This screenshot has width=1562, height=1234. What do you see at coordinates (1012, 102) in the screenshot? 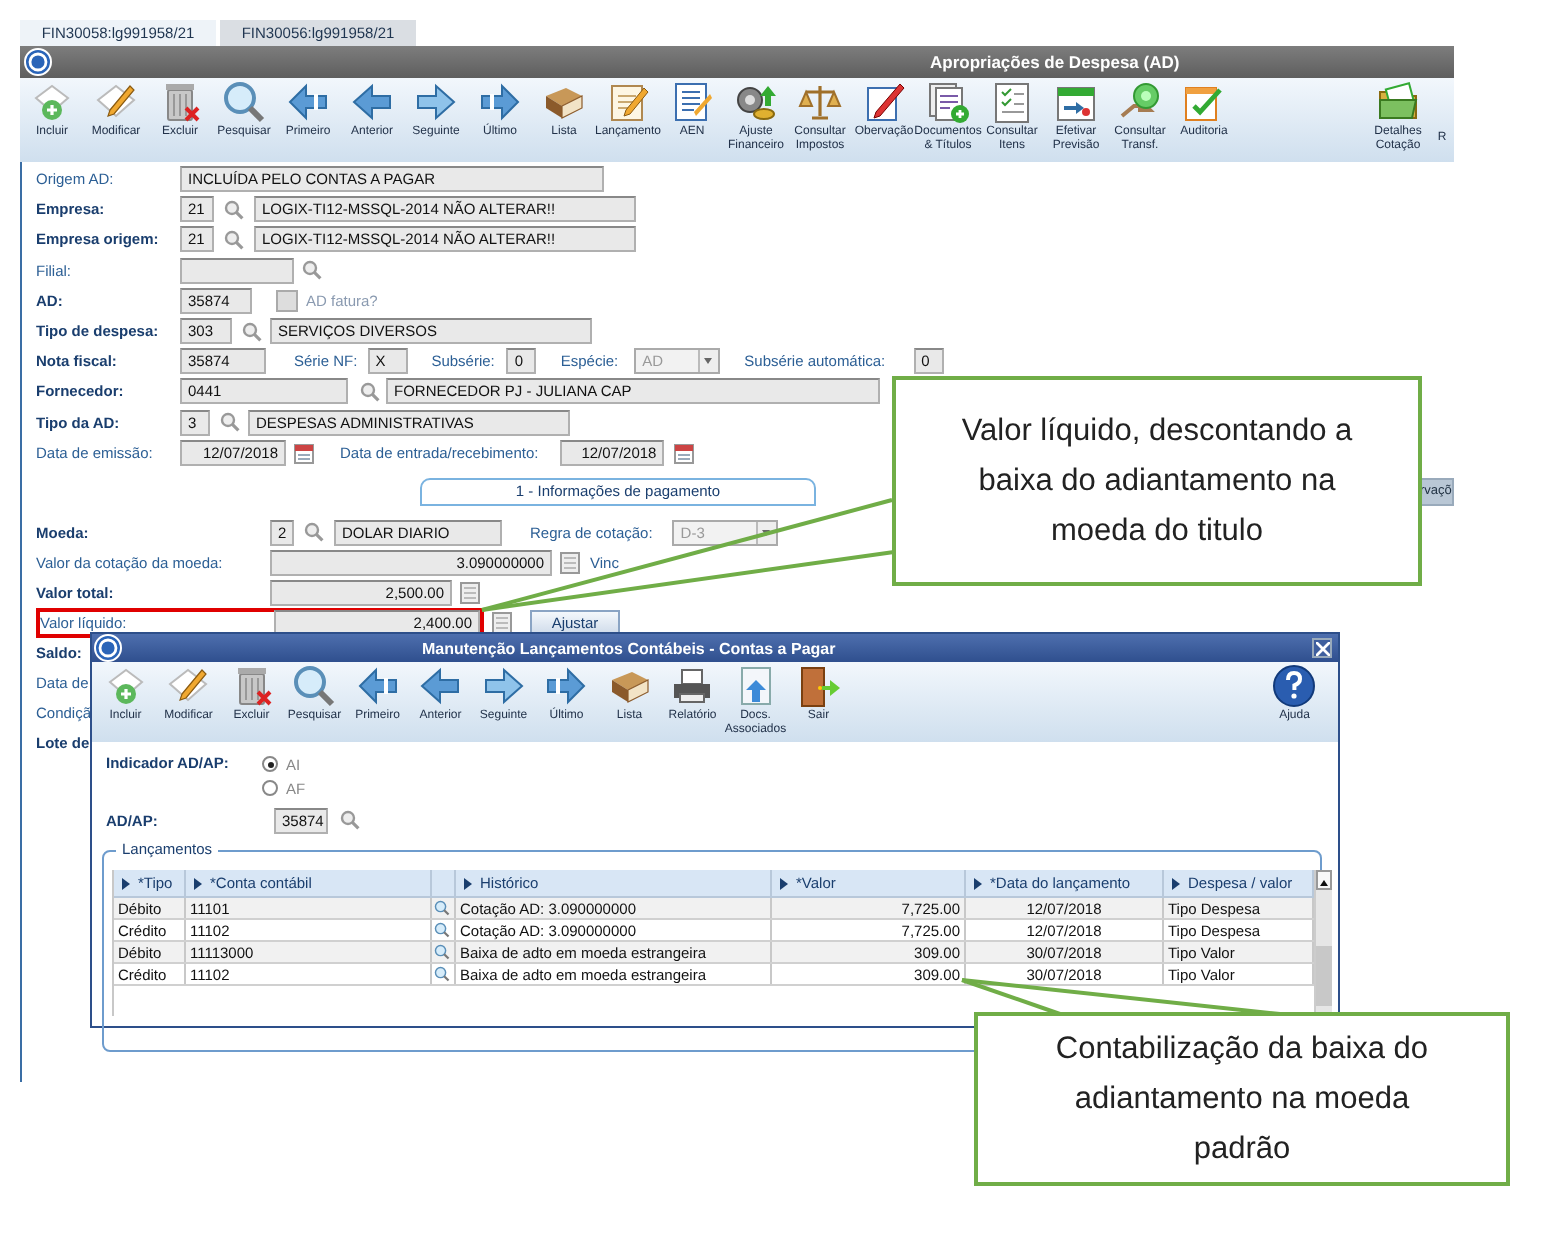
I see `checklist-icon` at bounding box center [1012, 102].